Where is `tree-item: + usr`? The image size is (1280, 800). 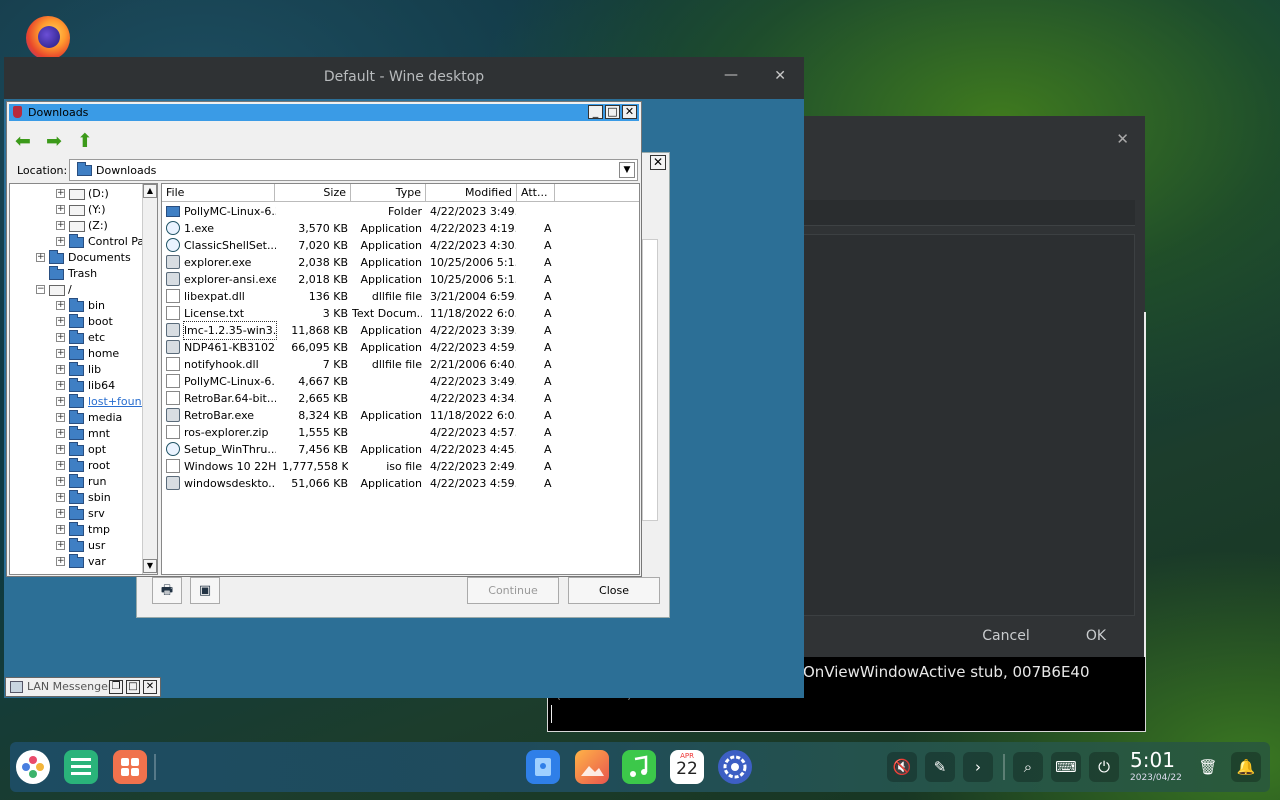 tree-item: + usr is located at coordinates (77, 546).